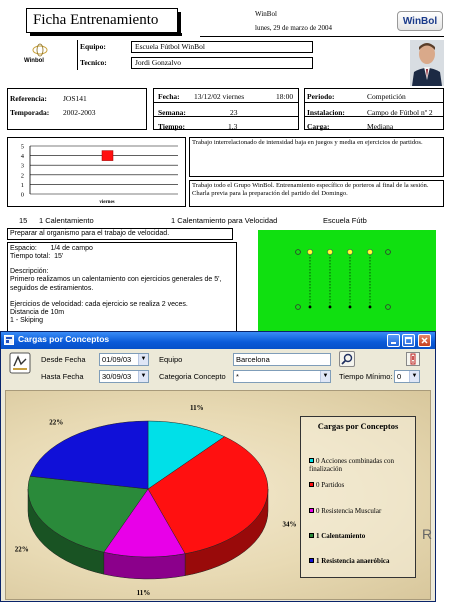 This screenshot has height=602, width=449. I want to click on tiempo-minimo-label: Tiempo Mínimo:, so click(366, 376).